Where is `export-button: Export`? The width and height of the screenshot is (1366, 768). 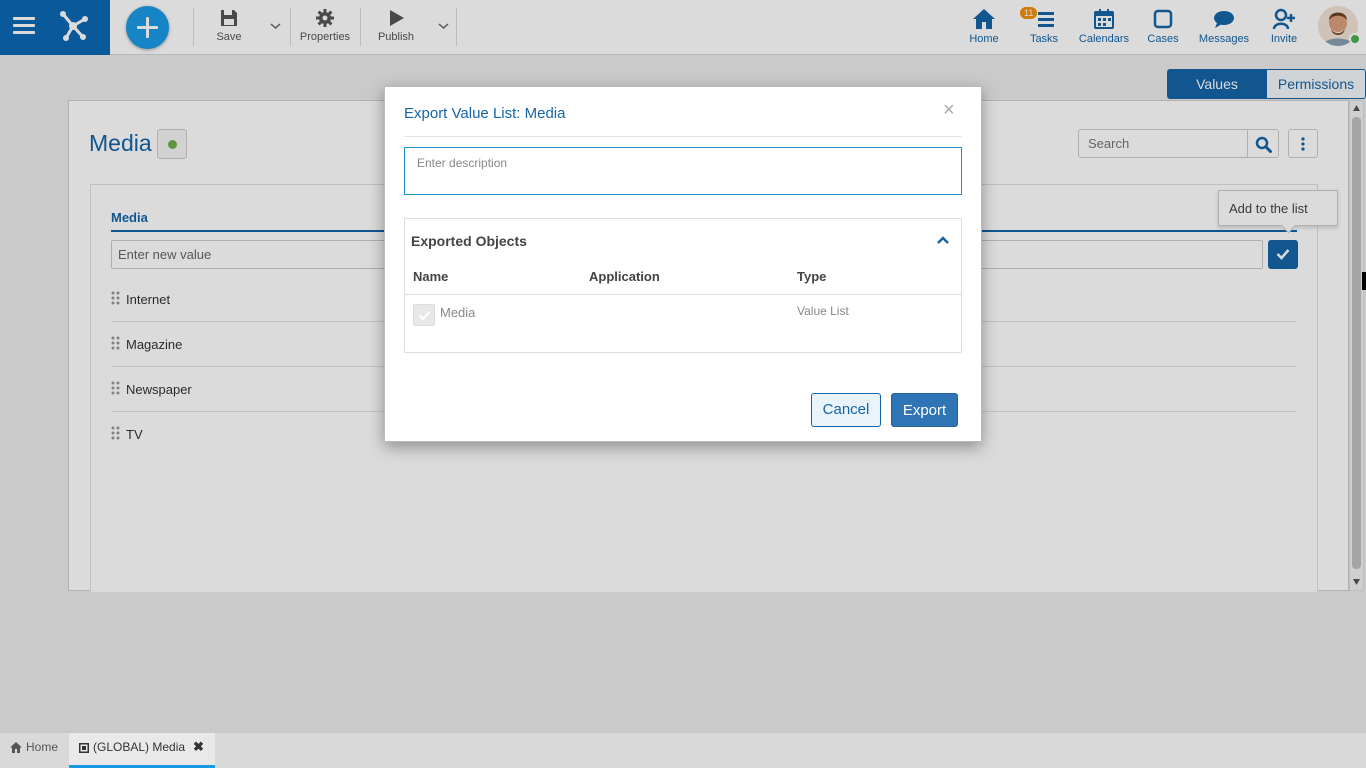 export-button: Export is located at coordinates (924, 410).